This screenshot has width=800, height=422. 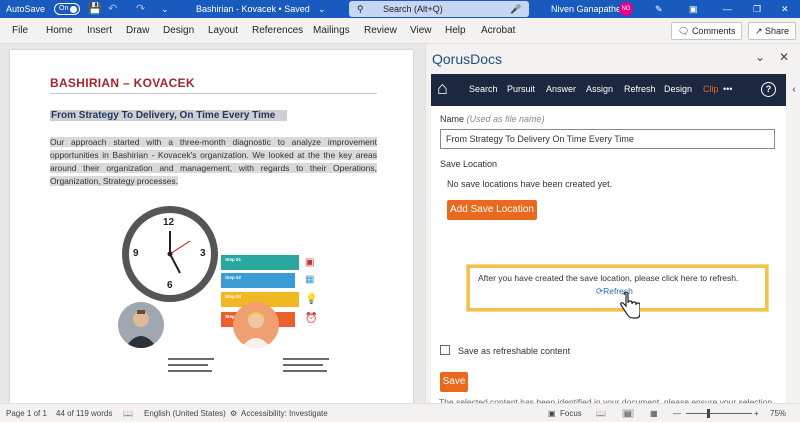 What do you see at coordinates (64, 8) in the screenshot?
I see `autosave-state: On` at bounding box center [64, 8].